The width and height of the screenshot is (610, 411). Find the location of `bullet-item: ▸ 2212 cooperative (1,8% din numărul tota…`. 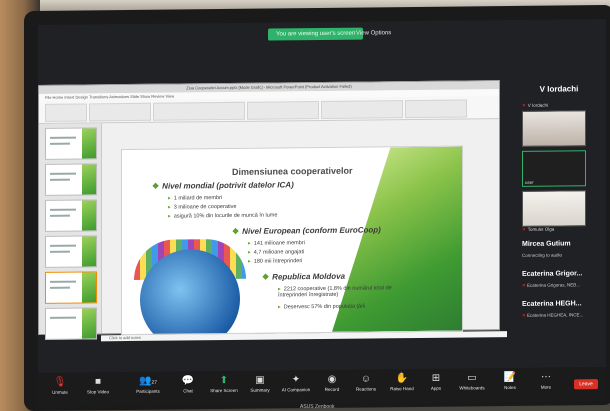

bullet-item: ▸ 2212 cooperative (1,8% din numărul tota… is located at coordinates (335, 292).